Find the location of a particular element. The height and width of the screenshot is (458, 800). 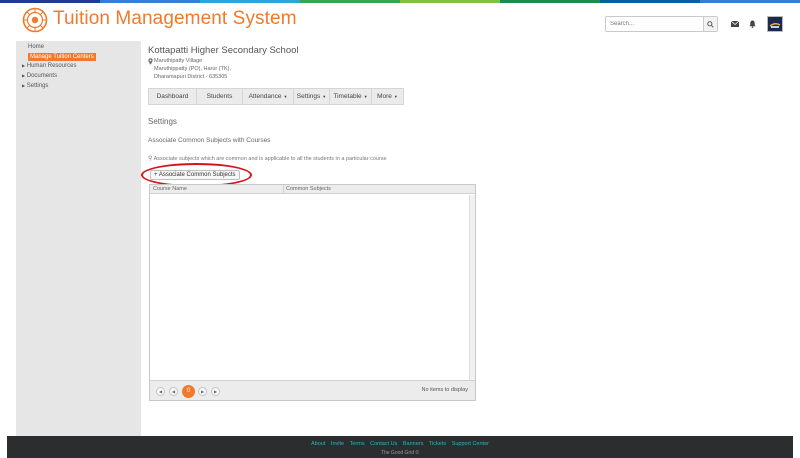

sidebar-item-documents: ▶ Documents is located at coordinates (39, 76).